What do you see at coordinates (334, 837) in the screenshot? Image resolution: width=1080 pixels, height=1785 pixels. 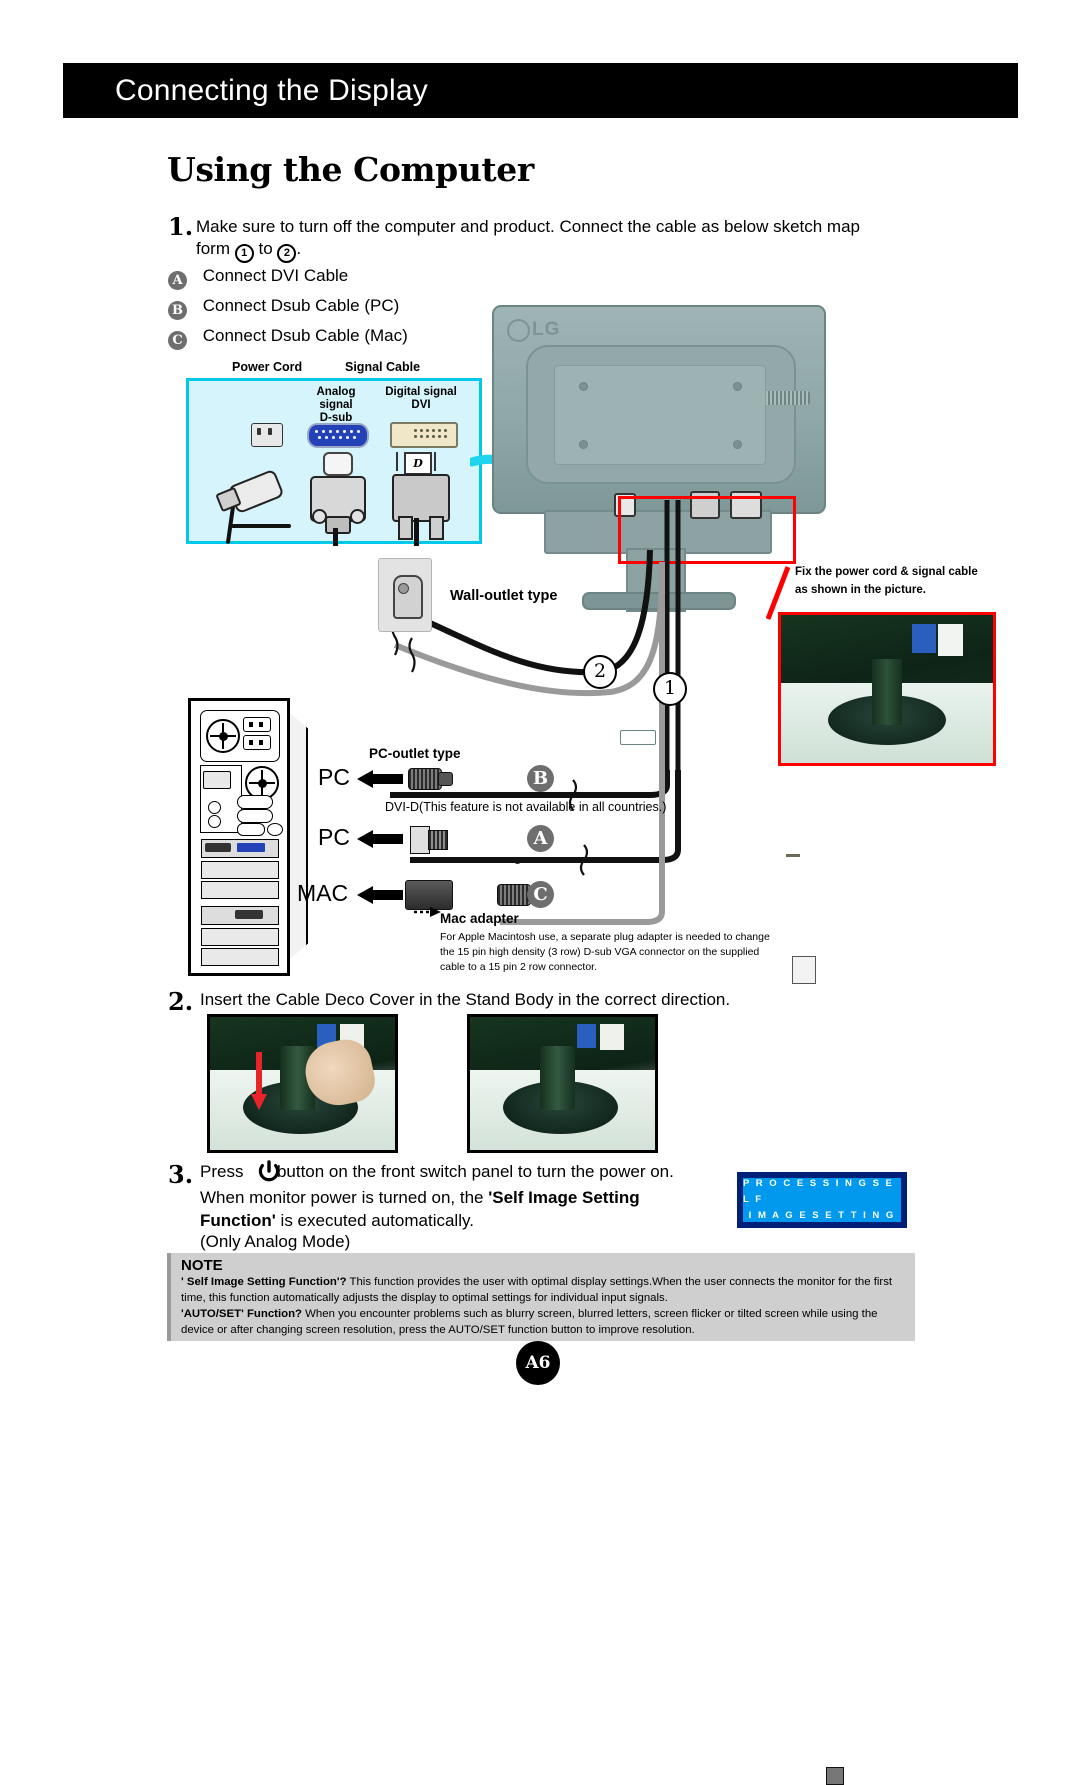 I see `device-label-pc-2: PC` at bounding box center [334, 837].